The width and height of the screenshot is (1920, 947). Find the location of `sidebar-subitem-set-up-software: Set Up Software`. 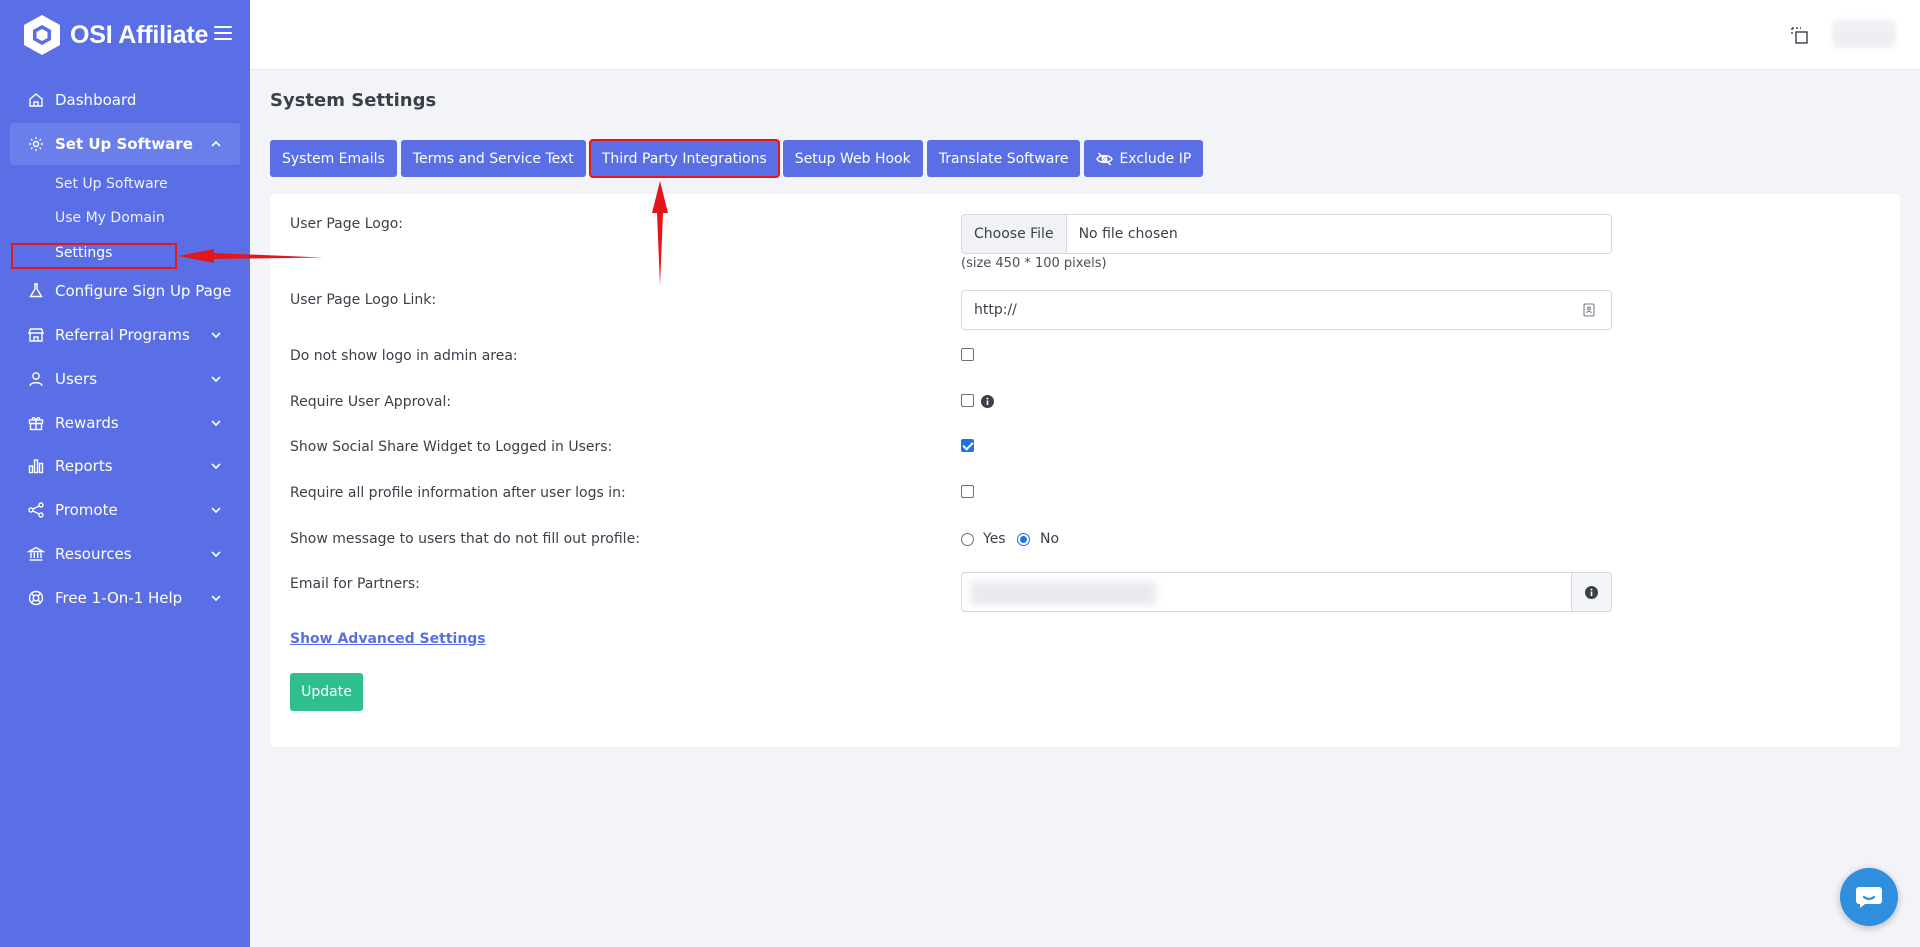

sidebar-subitem-set-up-software: Set Up Software is located at coordinates (111, 184).